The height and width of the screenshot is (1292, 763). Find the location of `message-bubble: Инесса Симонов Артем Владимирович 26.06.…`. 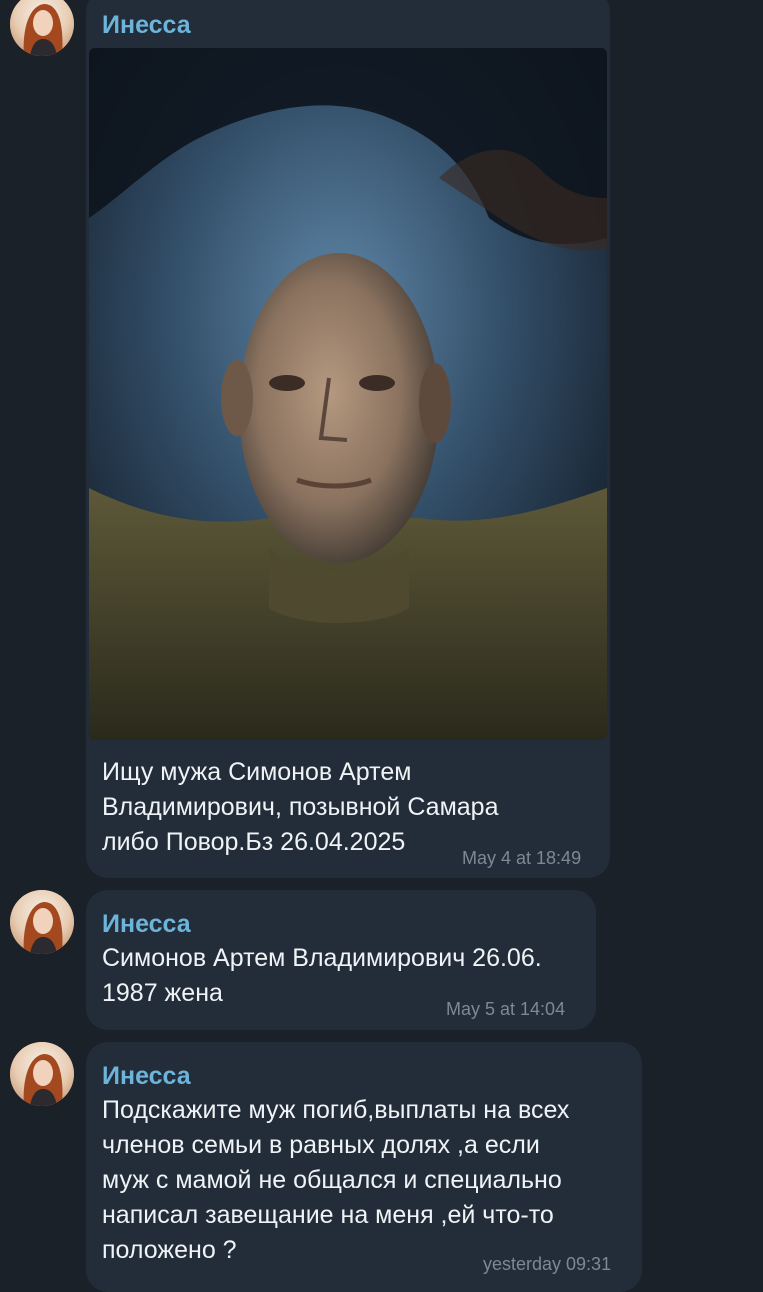

message-bubble: Инесса Симонов Артем Владимирович 26.06.… is located at coordinates (341, 960).